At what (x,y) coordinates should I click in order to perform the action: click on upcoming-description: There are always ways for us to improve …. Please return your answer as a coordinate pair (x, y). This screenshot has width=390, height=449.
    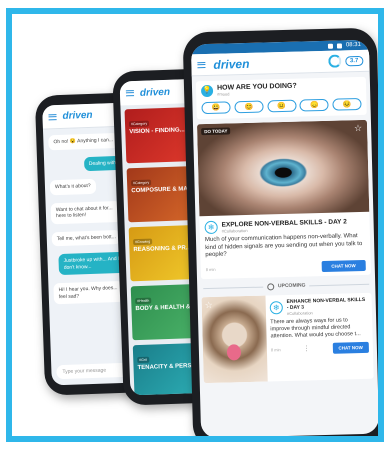
    Looking at the image, I should click on (315, 327).